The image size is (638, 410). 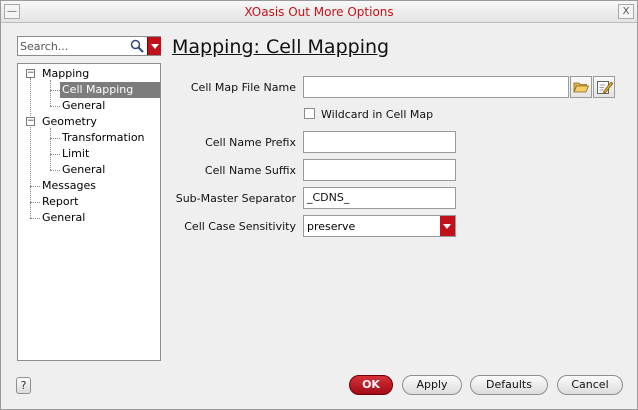 I want to click on tree-item-cell-mapping: Cell Mapping, so click(x=110, y=90).